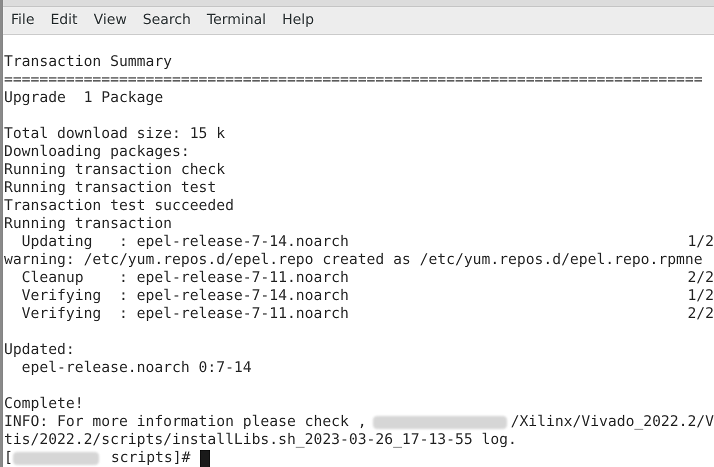 The height and width of the screenshot is (467, 714). What do you see at coordinates (184, 296) in the screenshot?
I see `terminal-line: Verifying : epel-release-7-14.noarch` at bounding box center [184, 296].